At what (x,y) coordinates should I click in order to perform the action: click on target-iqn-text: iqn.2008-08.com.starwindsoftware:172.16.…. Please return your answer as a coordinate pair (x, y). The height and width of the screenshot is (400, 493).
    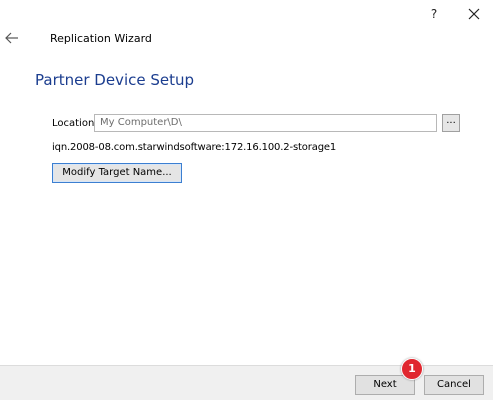
    Looking at the image, I should click on (194, 147).